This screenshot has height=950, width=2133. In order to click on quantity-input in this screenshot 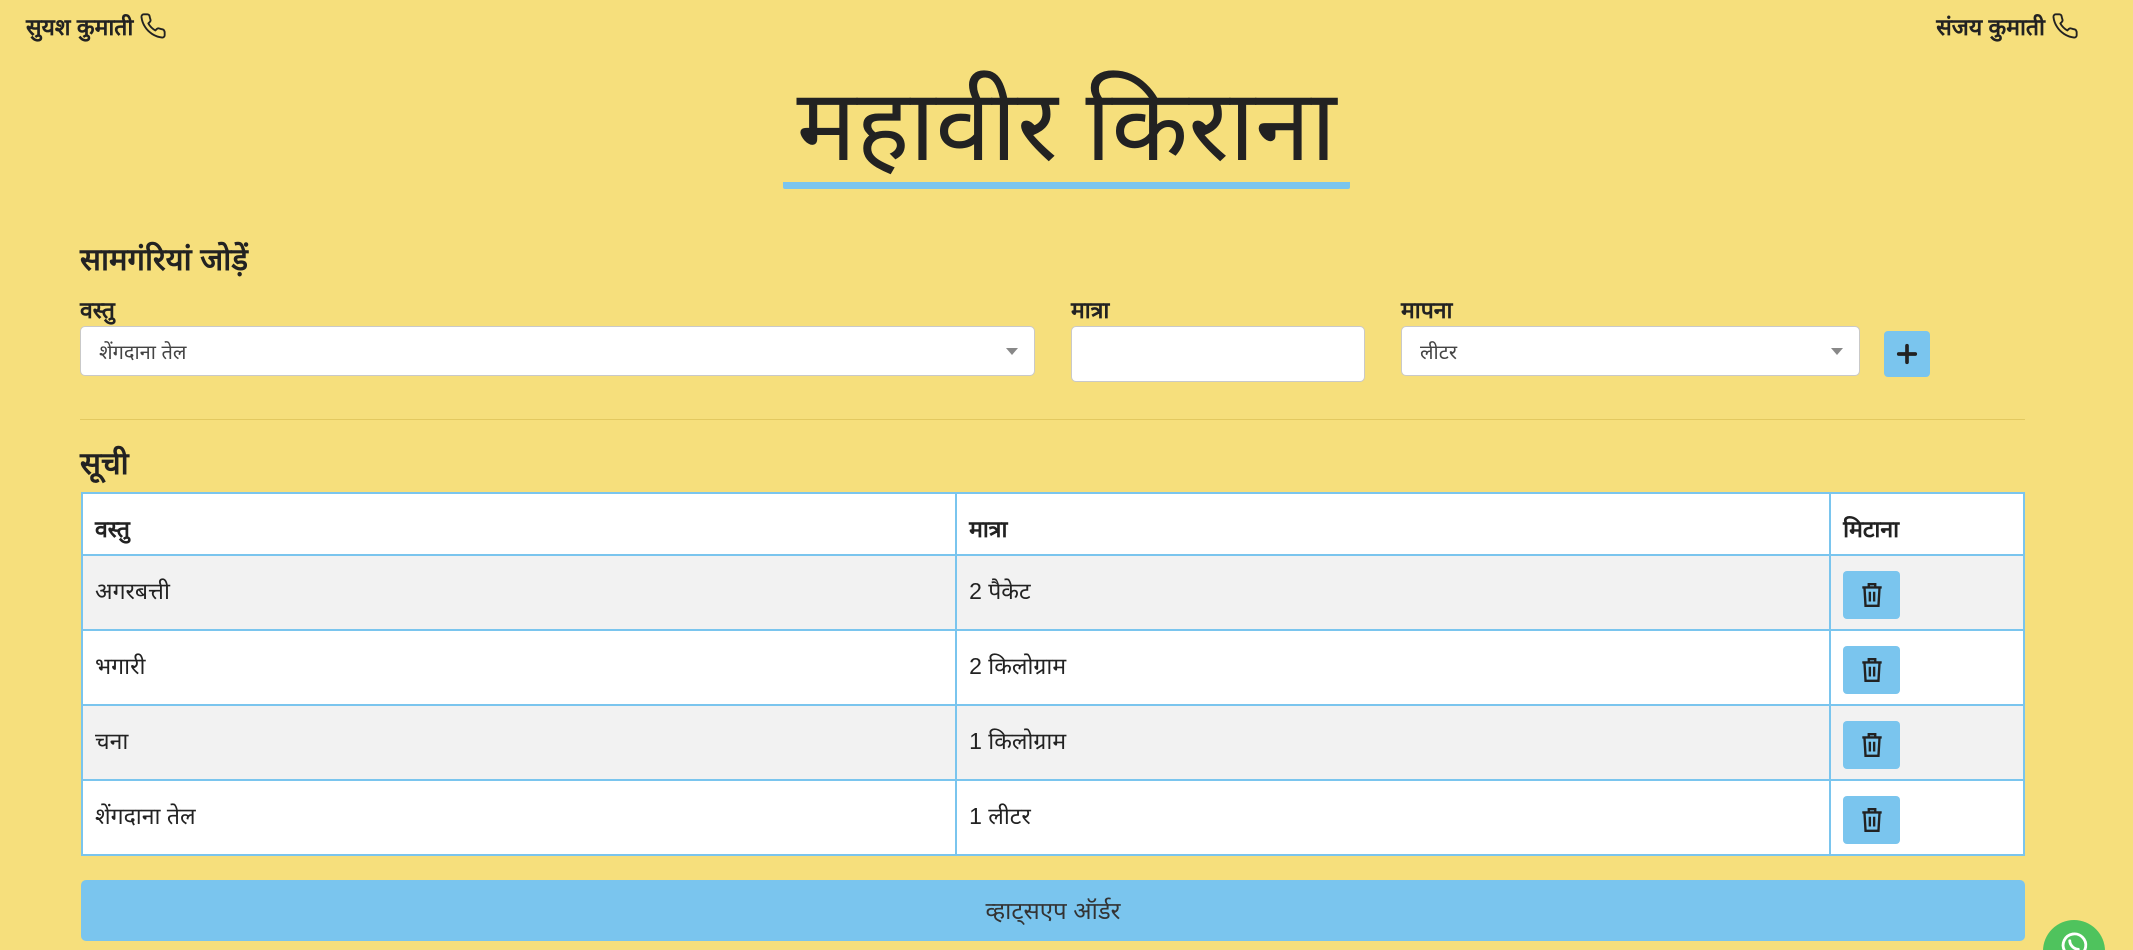, I will do `click(1218, 354)`.